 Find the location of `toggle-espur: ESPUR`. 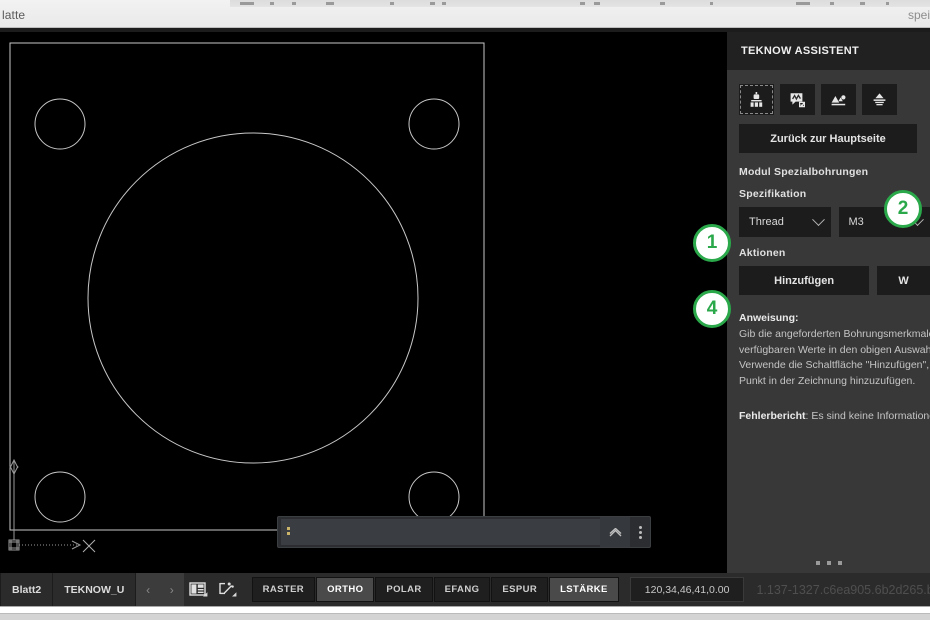

toggle-espur: ESPUR is located at coordinates (520, 589).